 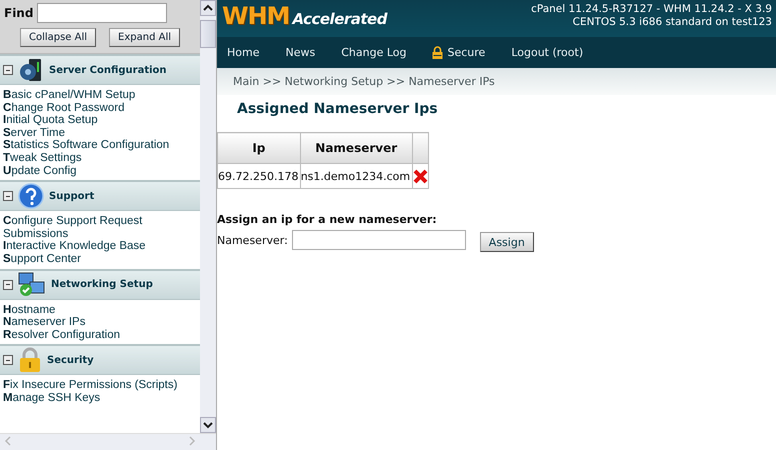 What do you see at coordinates (208, 34) in the screenshot?
I see `scroll-thumb` at bounding box center [208, 34].